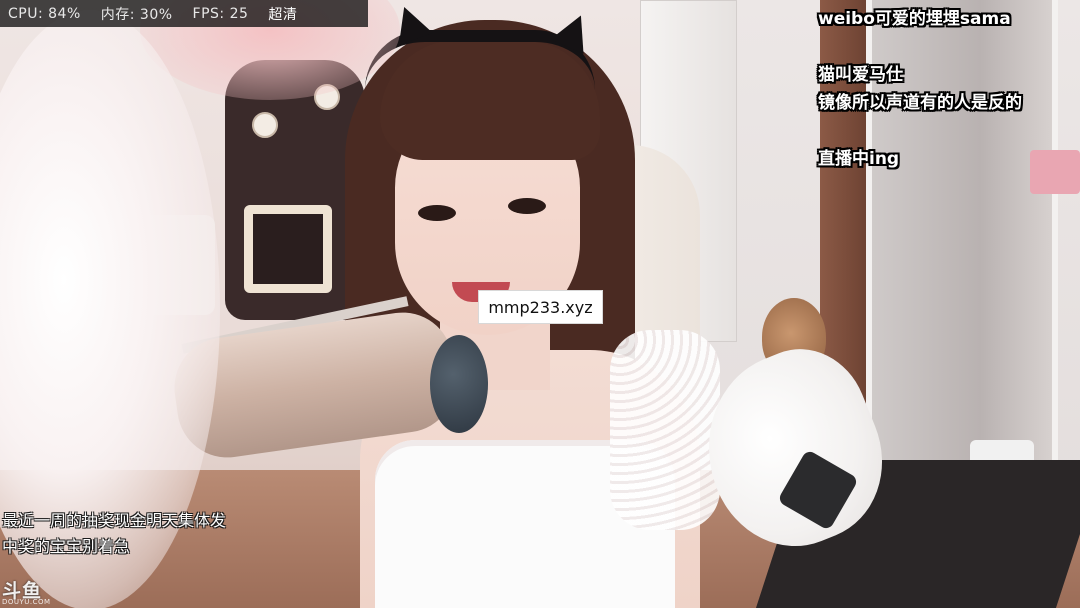 The height and width of the screenshot is (608, 1080). What do you see at coordinates (282, 14) in the screenshot?
I see `quality-selector: 超清` at bounding box center [282, 14].